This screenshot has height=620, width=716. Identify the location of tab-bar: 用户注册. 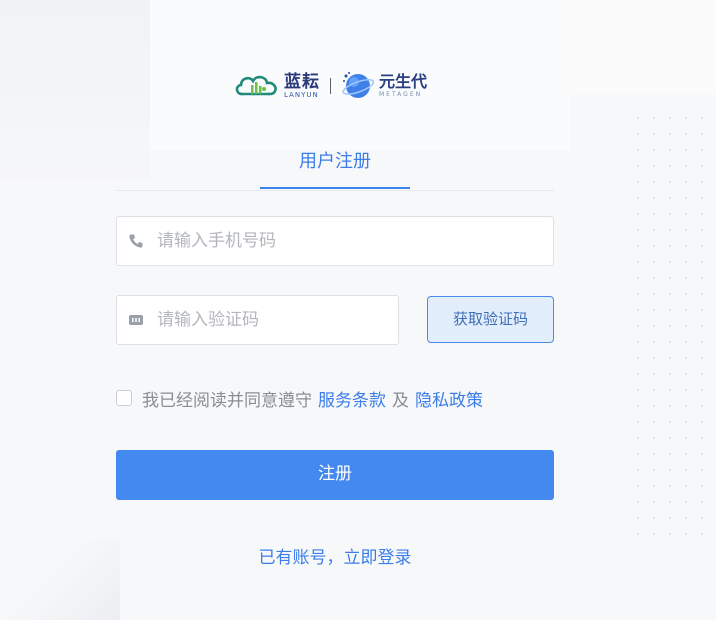
(335, 165).